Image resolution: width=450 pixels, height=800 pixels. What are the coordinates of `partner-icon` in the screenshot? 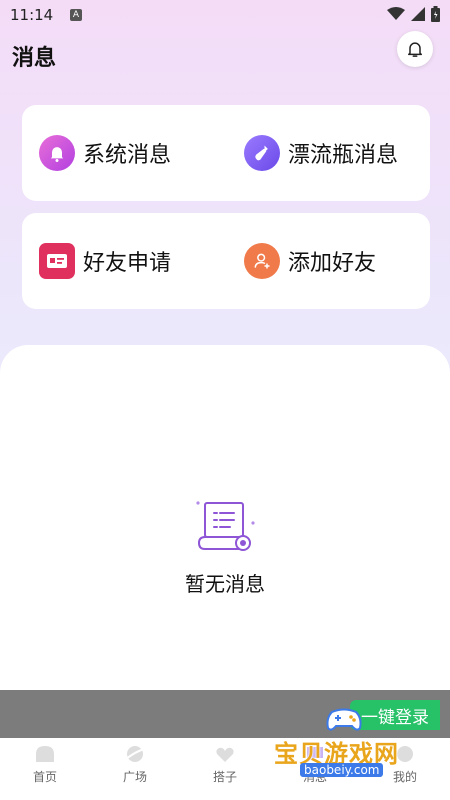 It's located at (225, 754).